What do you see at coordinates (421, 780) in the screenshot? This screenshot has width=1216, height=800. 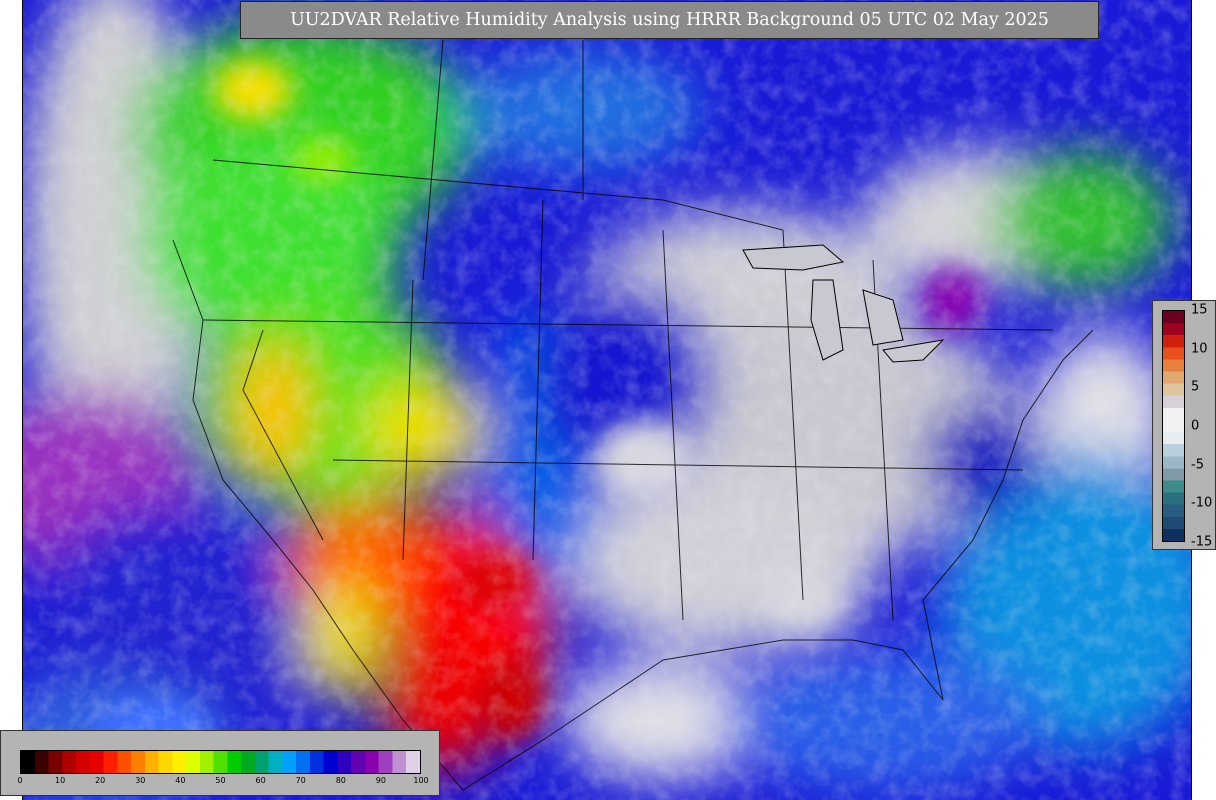 I see `rh-tick-label: 100` at bounding box center [421, 780].